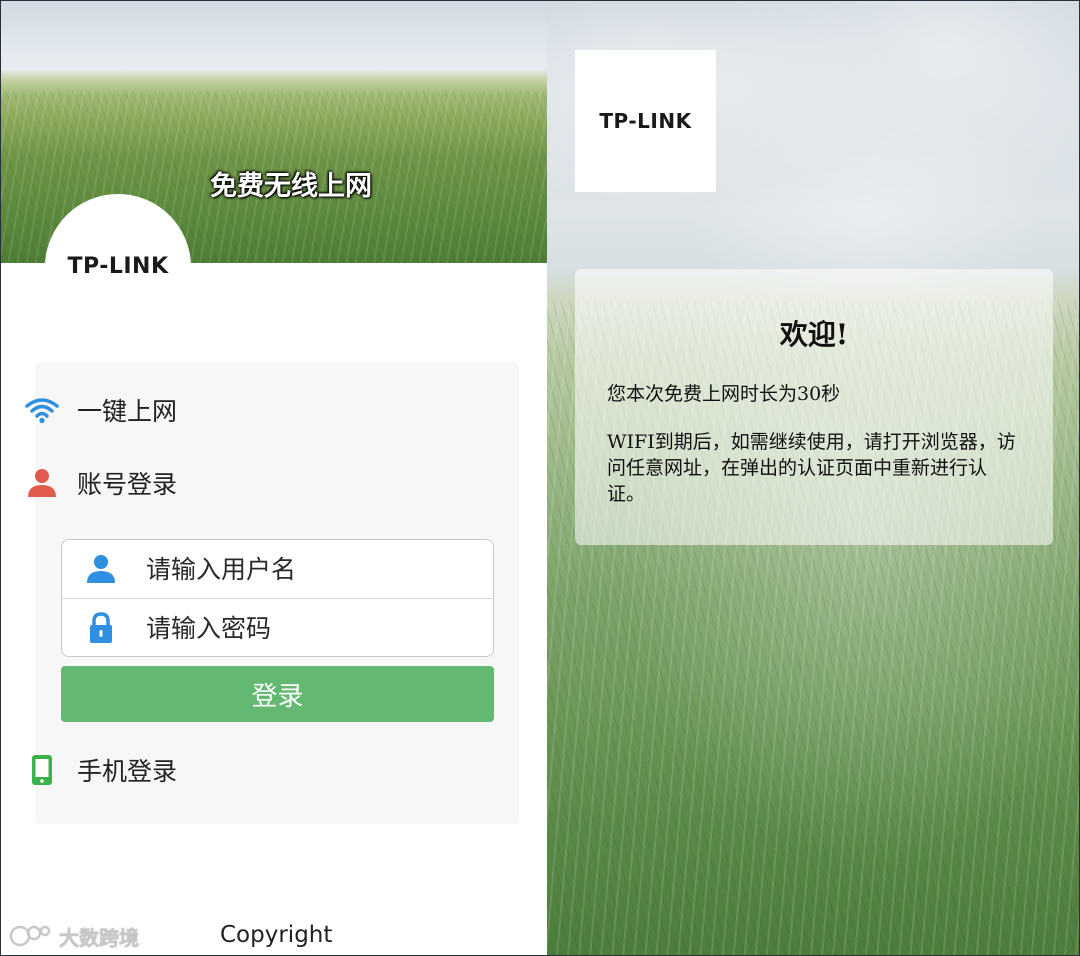  What do you see at coordinates (118, 236) in the screenshot?
I see `logo-circle: TP-LINK` at bounding box center [118, 236].